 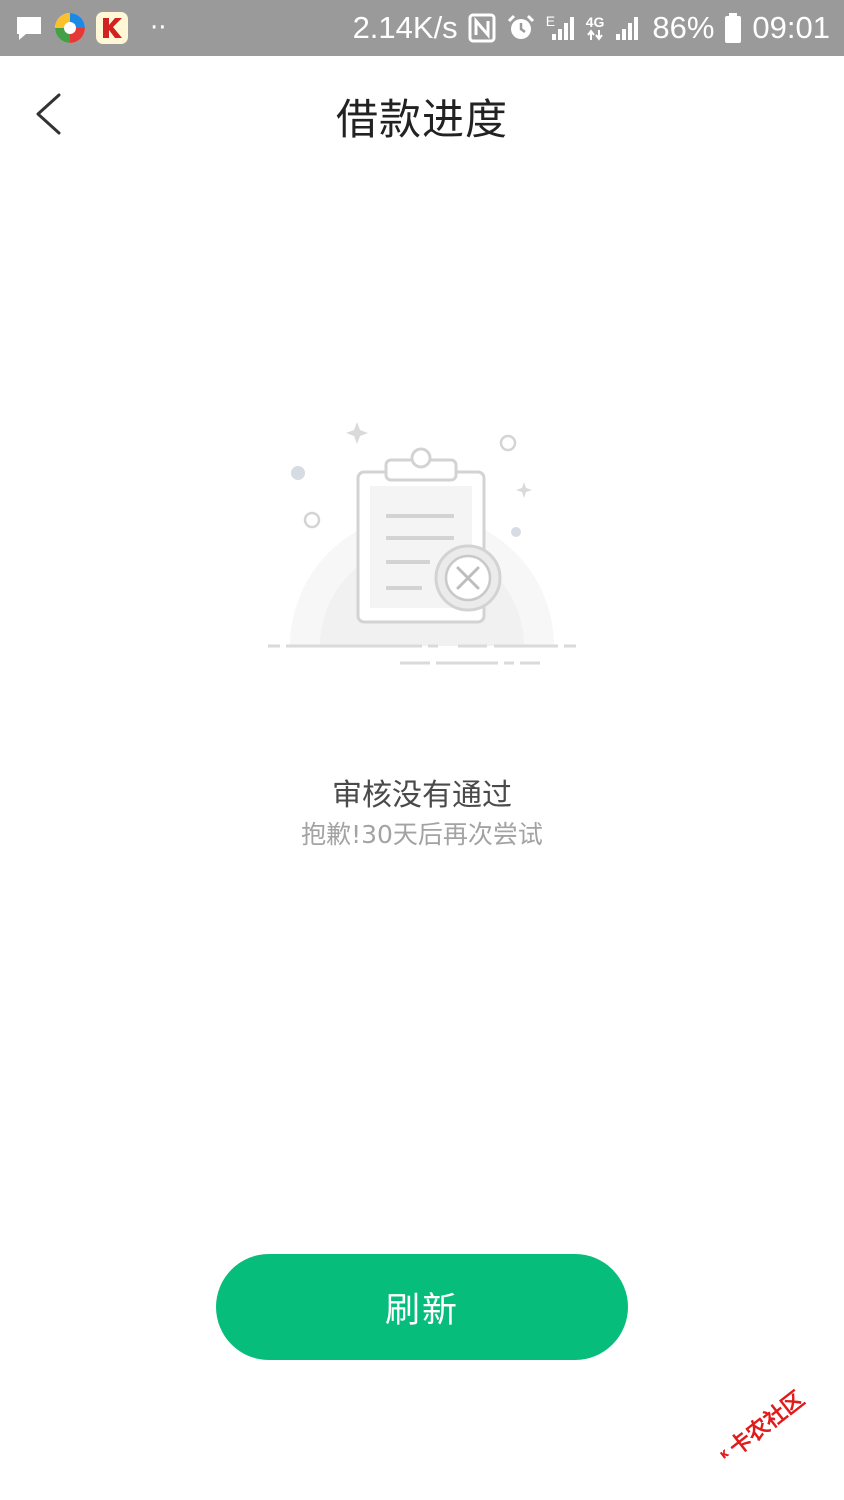 I want to click on status-bar-right: 2.14K/s E 4G 86% 09:01, so click(x=591, y=28).